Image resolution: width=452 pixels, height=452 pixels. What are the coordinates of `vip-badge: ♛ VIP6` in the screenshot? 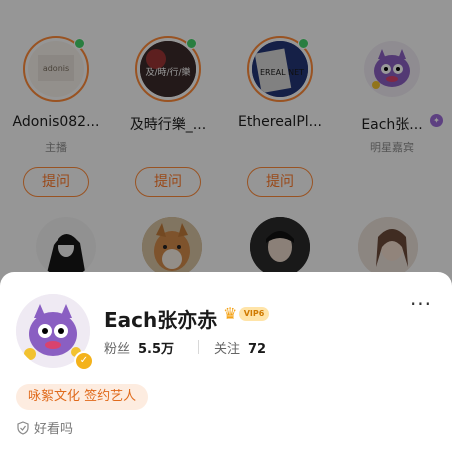 It's located at (246, 314).